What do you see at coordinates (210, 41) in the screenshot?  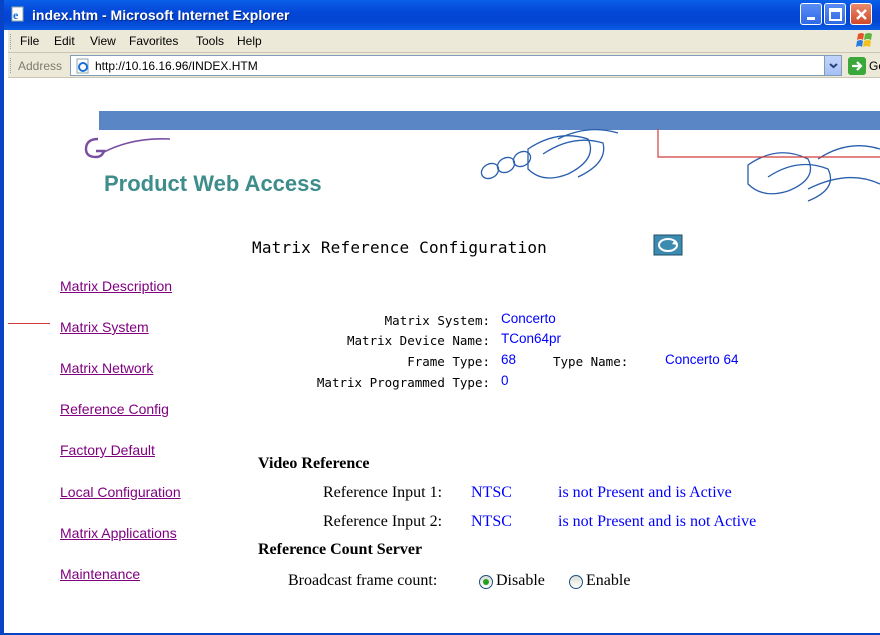 I see `menu-tools: Tools` at bounding box center [210, 41].